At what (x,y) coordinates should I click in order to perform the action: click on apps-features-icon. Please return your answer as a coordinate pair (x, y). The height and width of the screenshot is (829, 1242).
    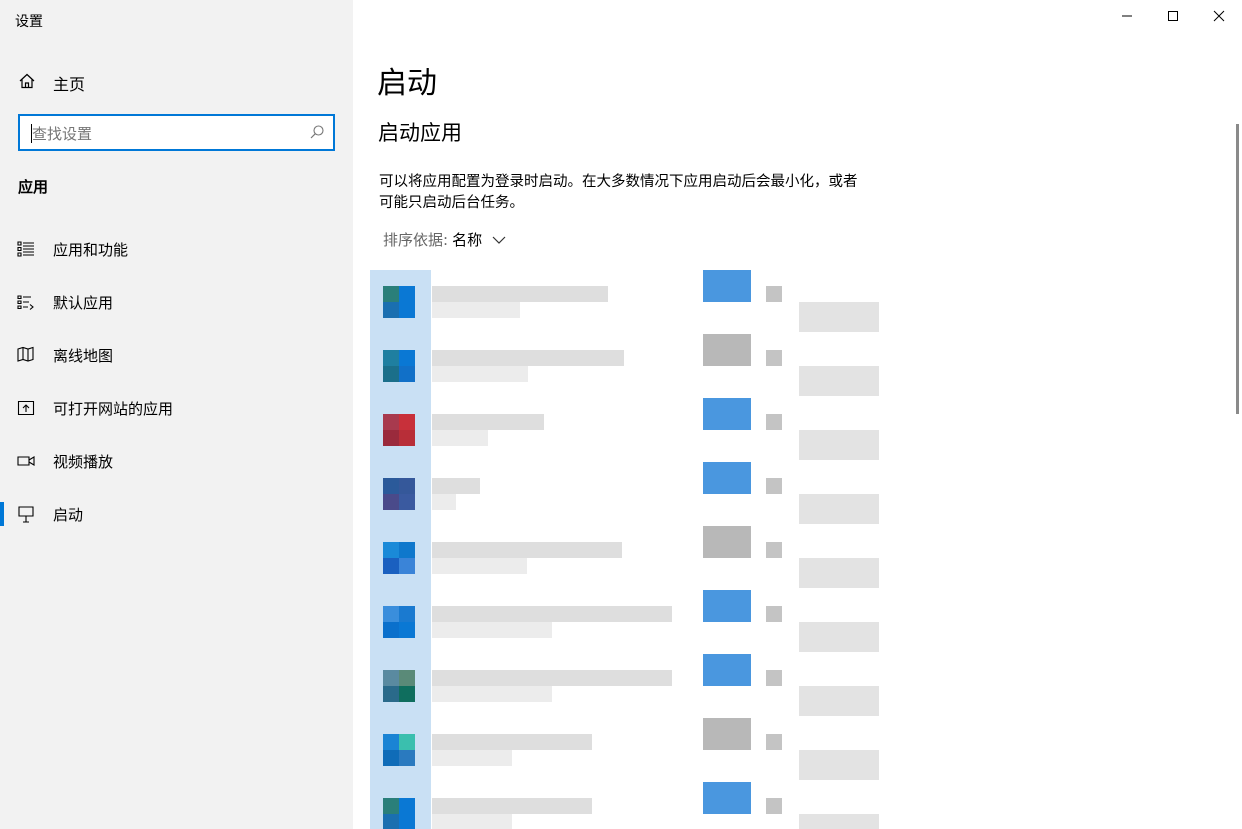
    Looking at the image, I should click on (26, 249).